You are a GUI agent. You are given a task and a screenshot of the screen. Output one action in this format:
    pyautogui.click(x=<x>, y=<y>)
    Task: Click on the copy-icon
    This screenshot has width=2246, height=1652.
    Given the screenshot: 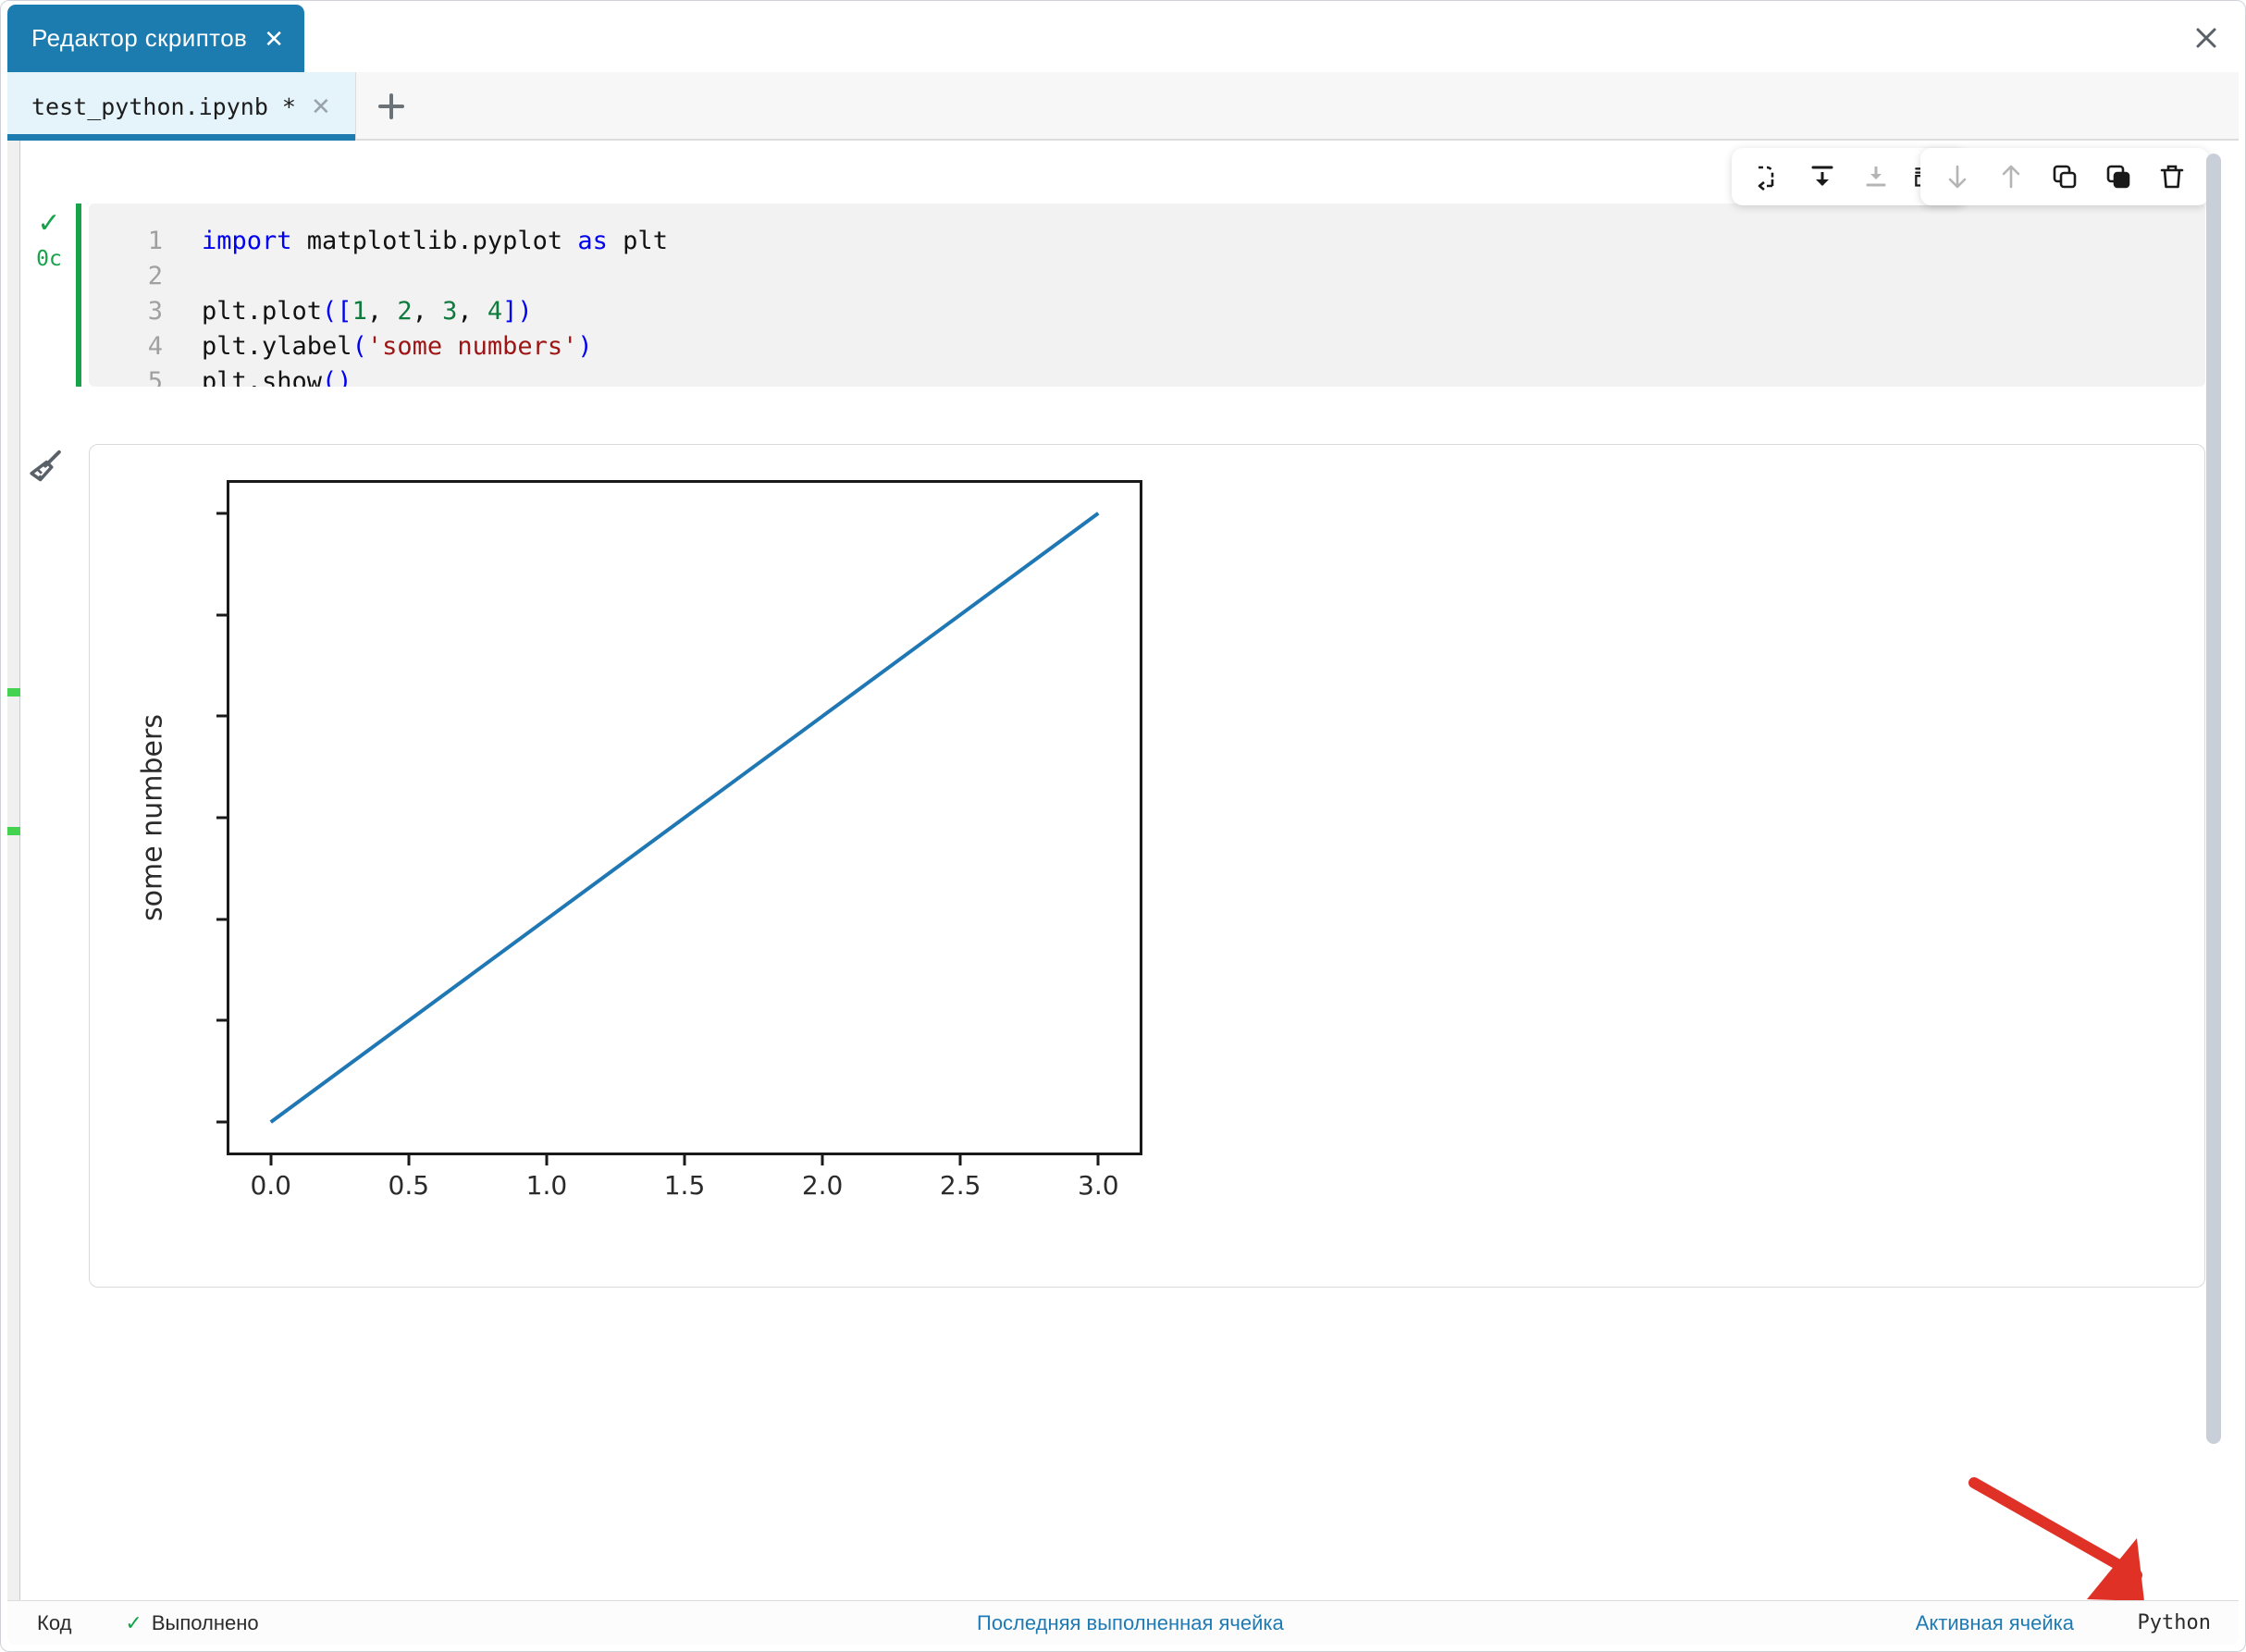 What is the action you would take?
    pyautogui.click(x=2065, y=177)
    